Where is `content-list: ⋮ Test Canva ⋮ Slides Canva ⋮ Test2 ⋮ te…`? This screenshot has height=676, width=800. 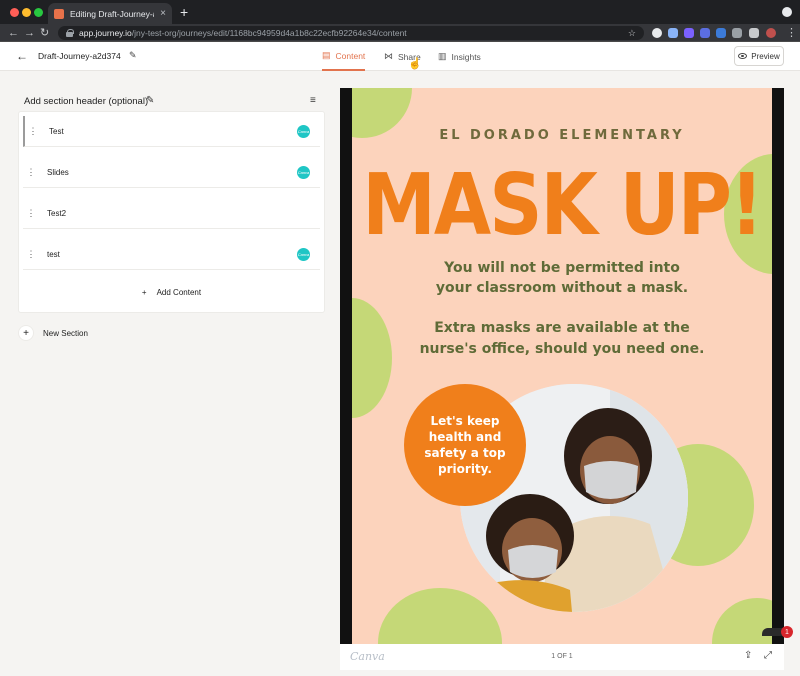 content-list: ⋮ Test Canva ⋮ Slides Canva ⋮ Test2 ⋮ te… is located at coordinates (171, 212).